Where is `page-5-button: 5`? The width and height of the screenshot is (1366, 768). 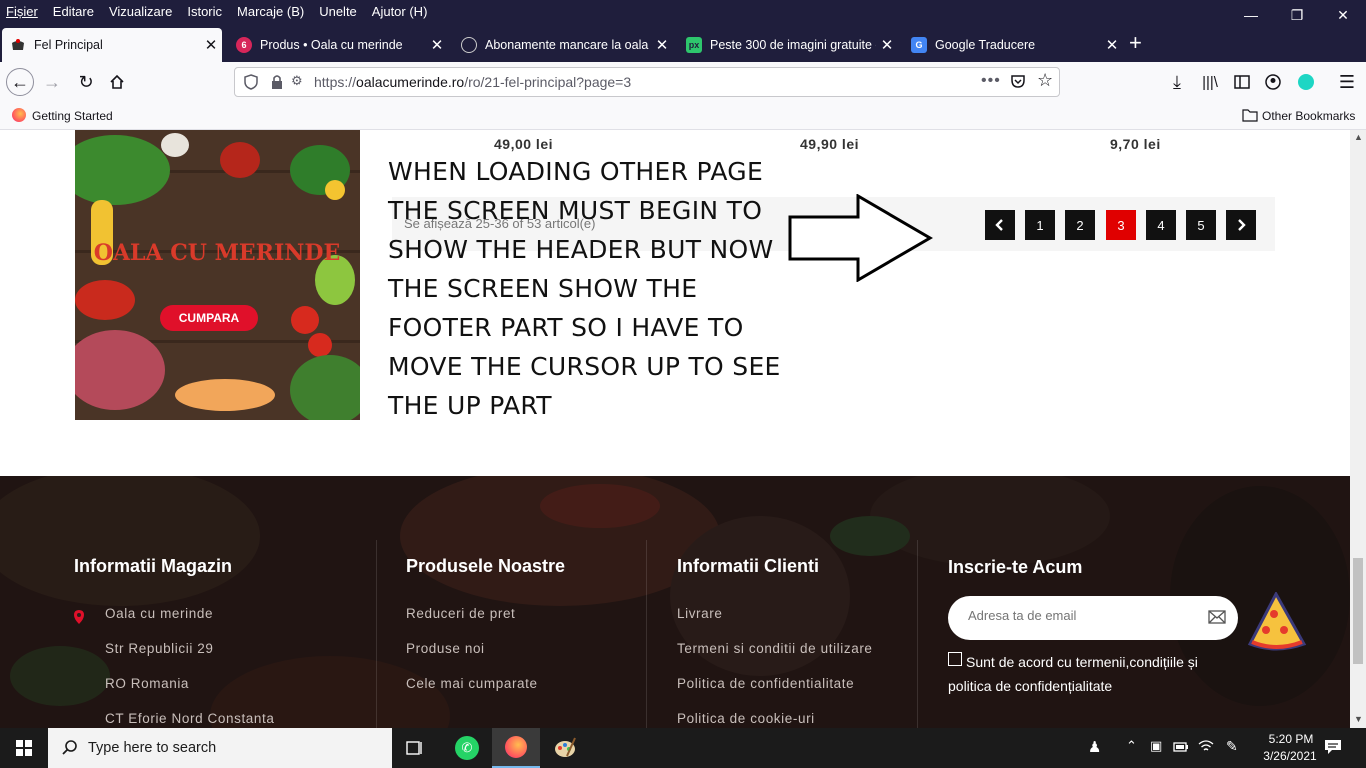
page-5-button: 5 is located at coordinates (1201, 225).